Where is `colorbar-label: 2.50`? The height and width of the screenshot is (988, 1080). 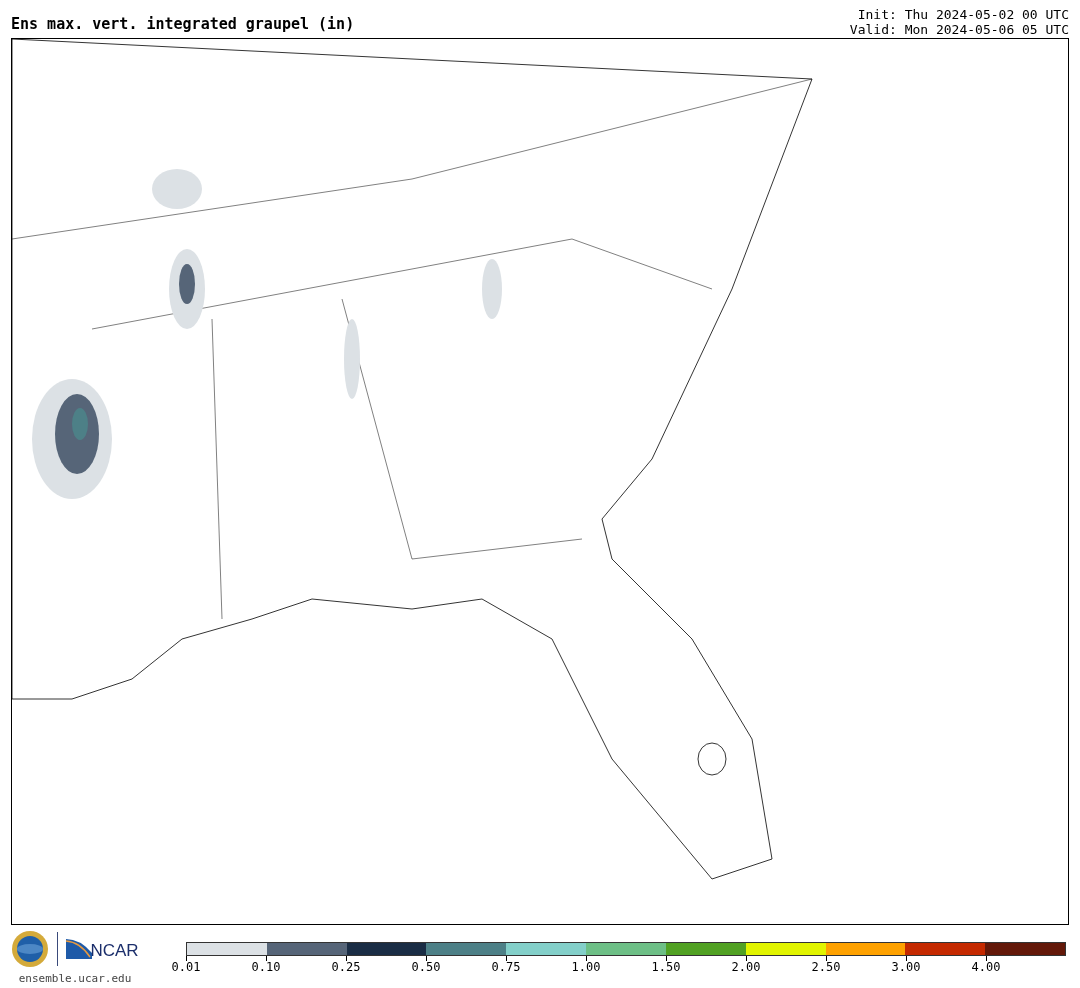
colorbar-label: 2.50 is located at coordinates (826, 967).